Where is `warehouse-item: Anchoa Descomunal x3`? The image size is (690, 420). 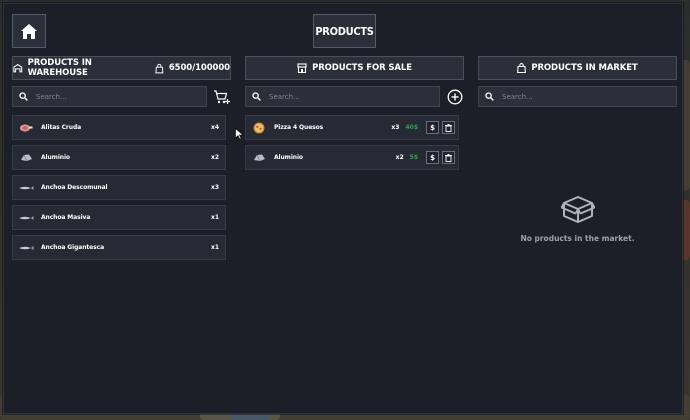
warehouse-item: Anchoa Descomunal x3 is located at coordinates (119, 187).